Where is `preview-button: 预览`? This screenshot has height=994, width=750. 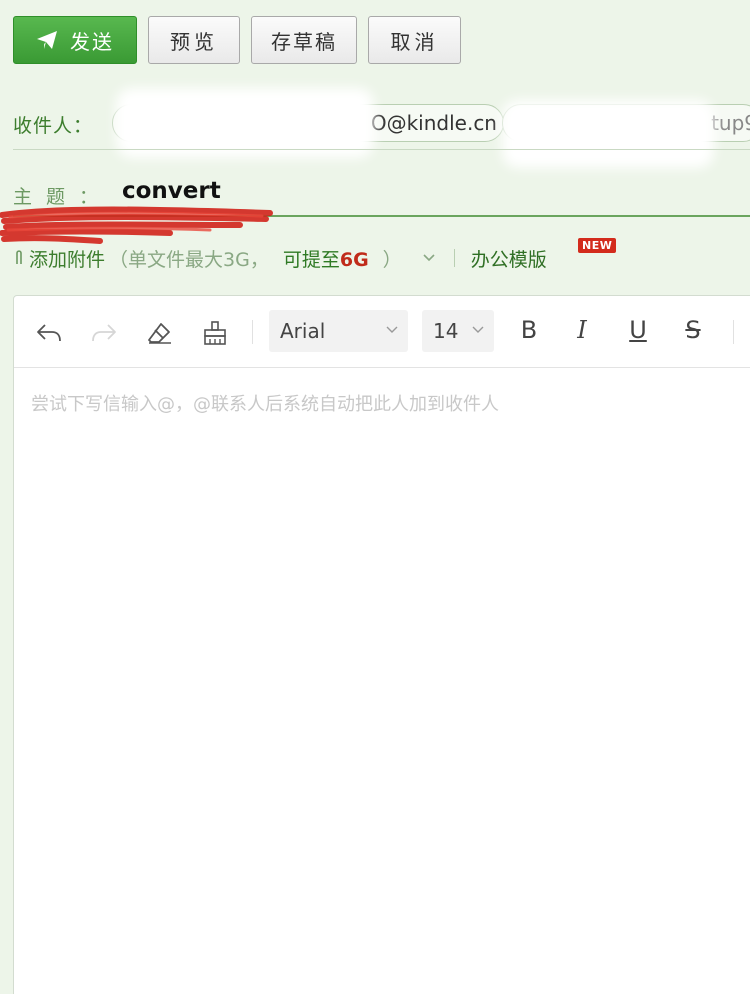
preview-button: 预览 is located at coordinates (194, 40).